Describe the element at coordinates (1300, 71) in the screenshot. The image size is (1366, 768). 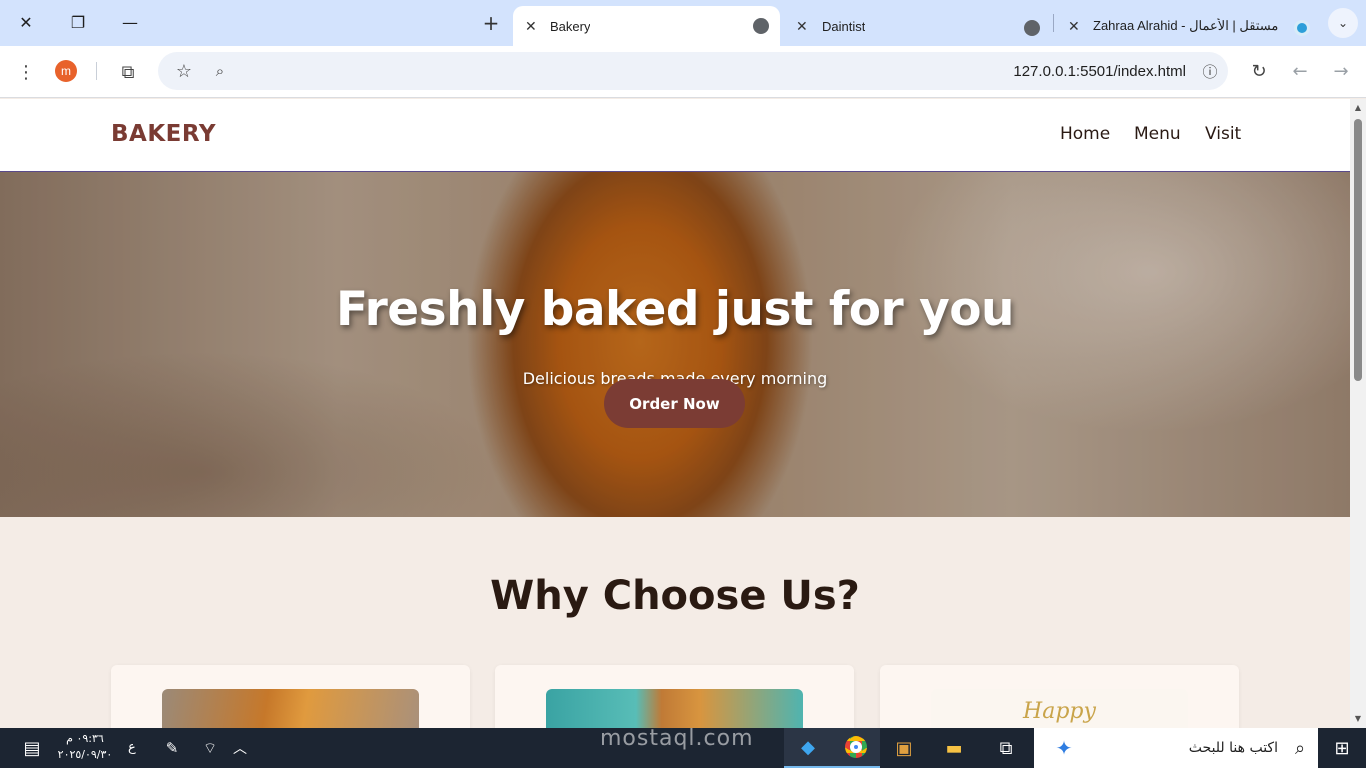
I see `back-arrow-icon: ←` at that location.